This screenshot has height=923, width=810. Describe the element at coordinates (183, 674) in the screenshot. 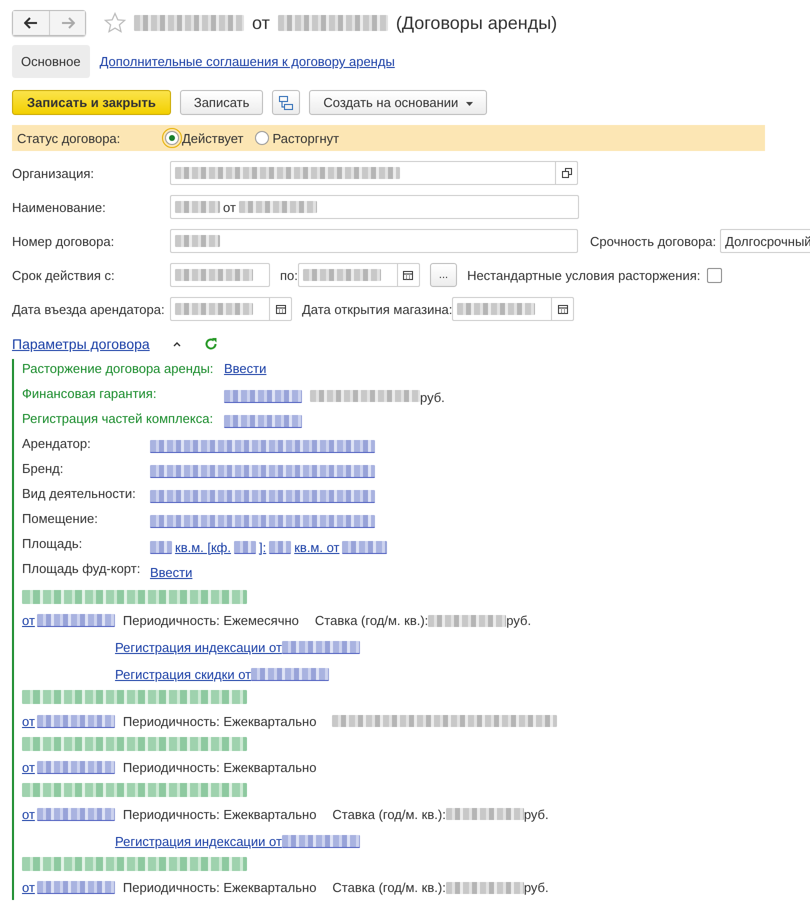

I see `registration-link: Регистрация скидки от` at that location.